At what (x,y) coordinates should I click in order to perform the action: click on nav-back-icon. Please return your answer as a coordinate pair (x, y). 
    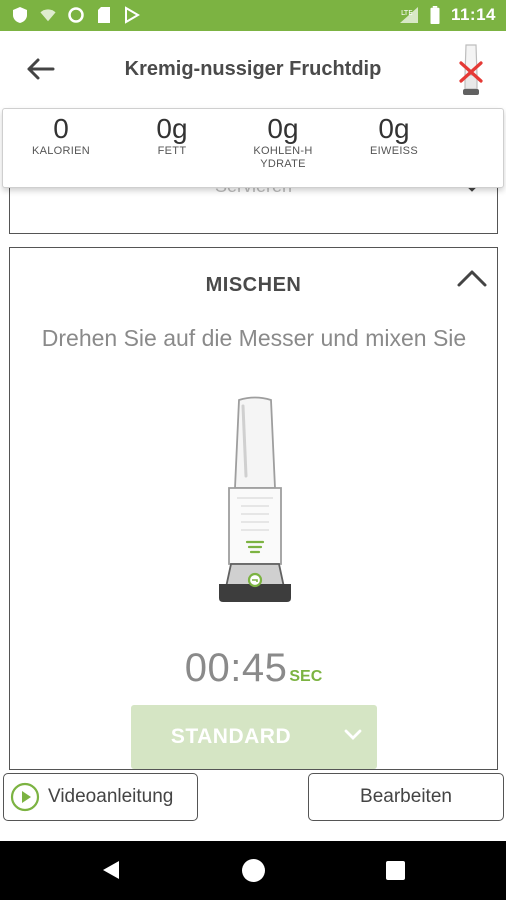
    Looking at the image, I should click on (111, 870).